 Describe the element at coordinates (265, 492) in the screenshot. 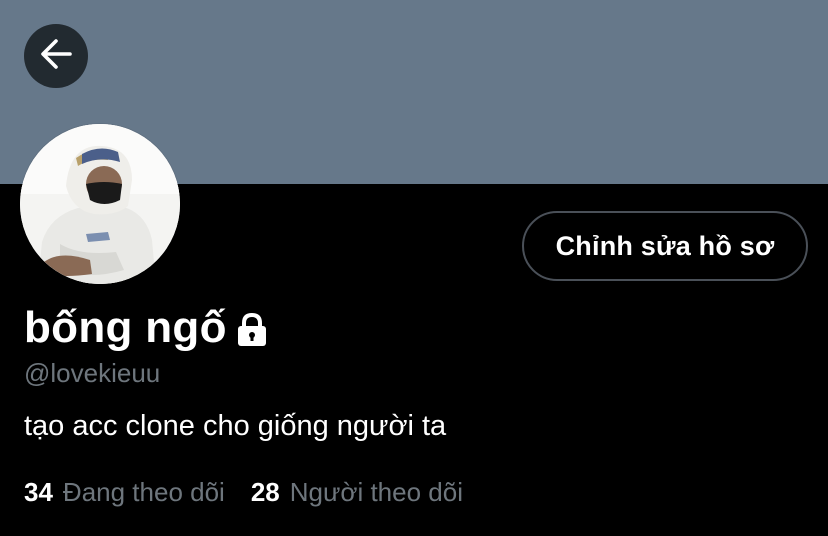

I see `followers-count: 28` at that location.